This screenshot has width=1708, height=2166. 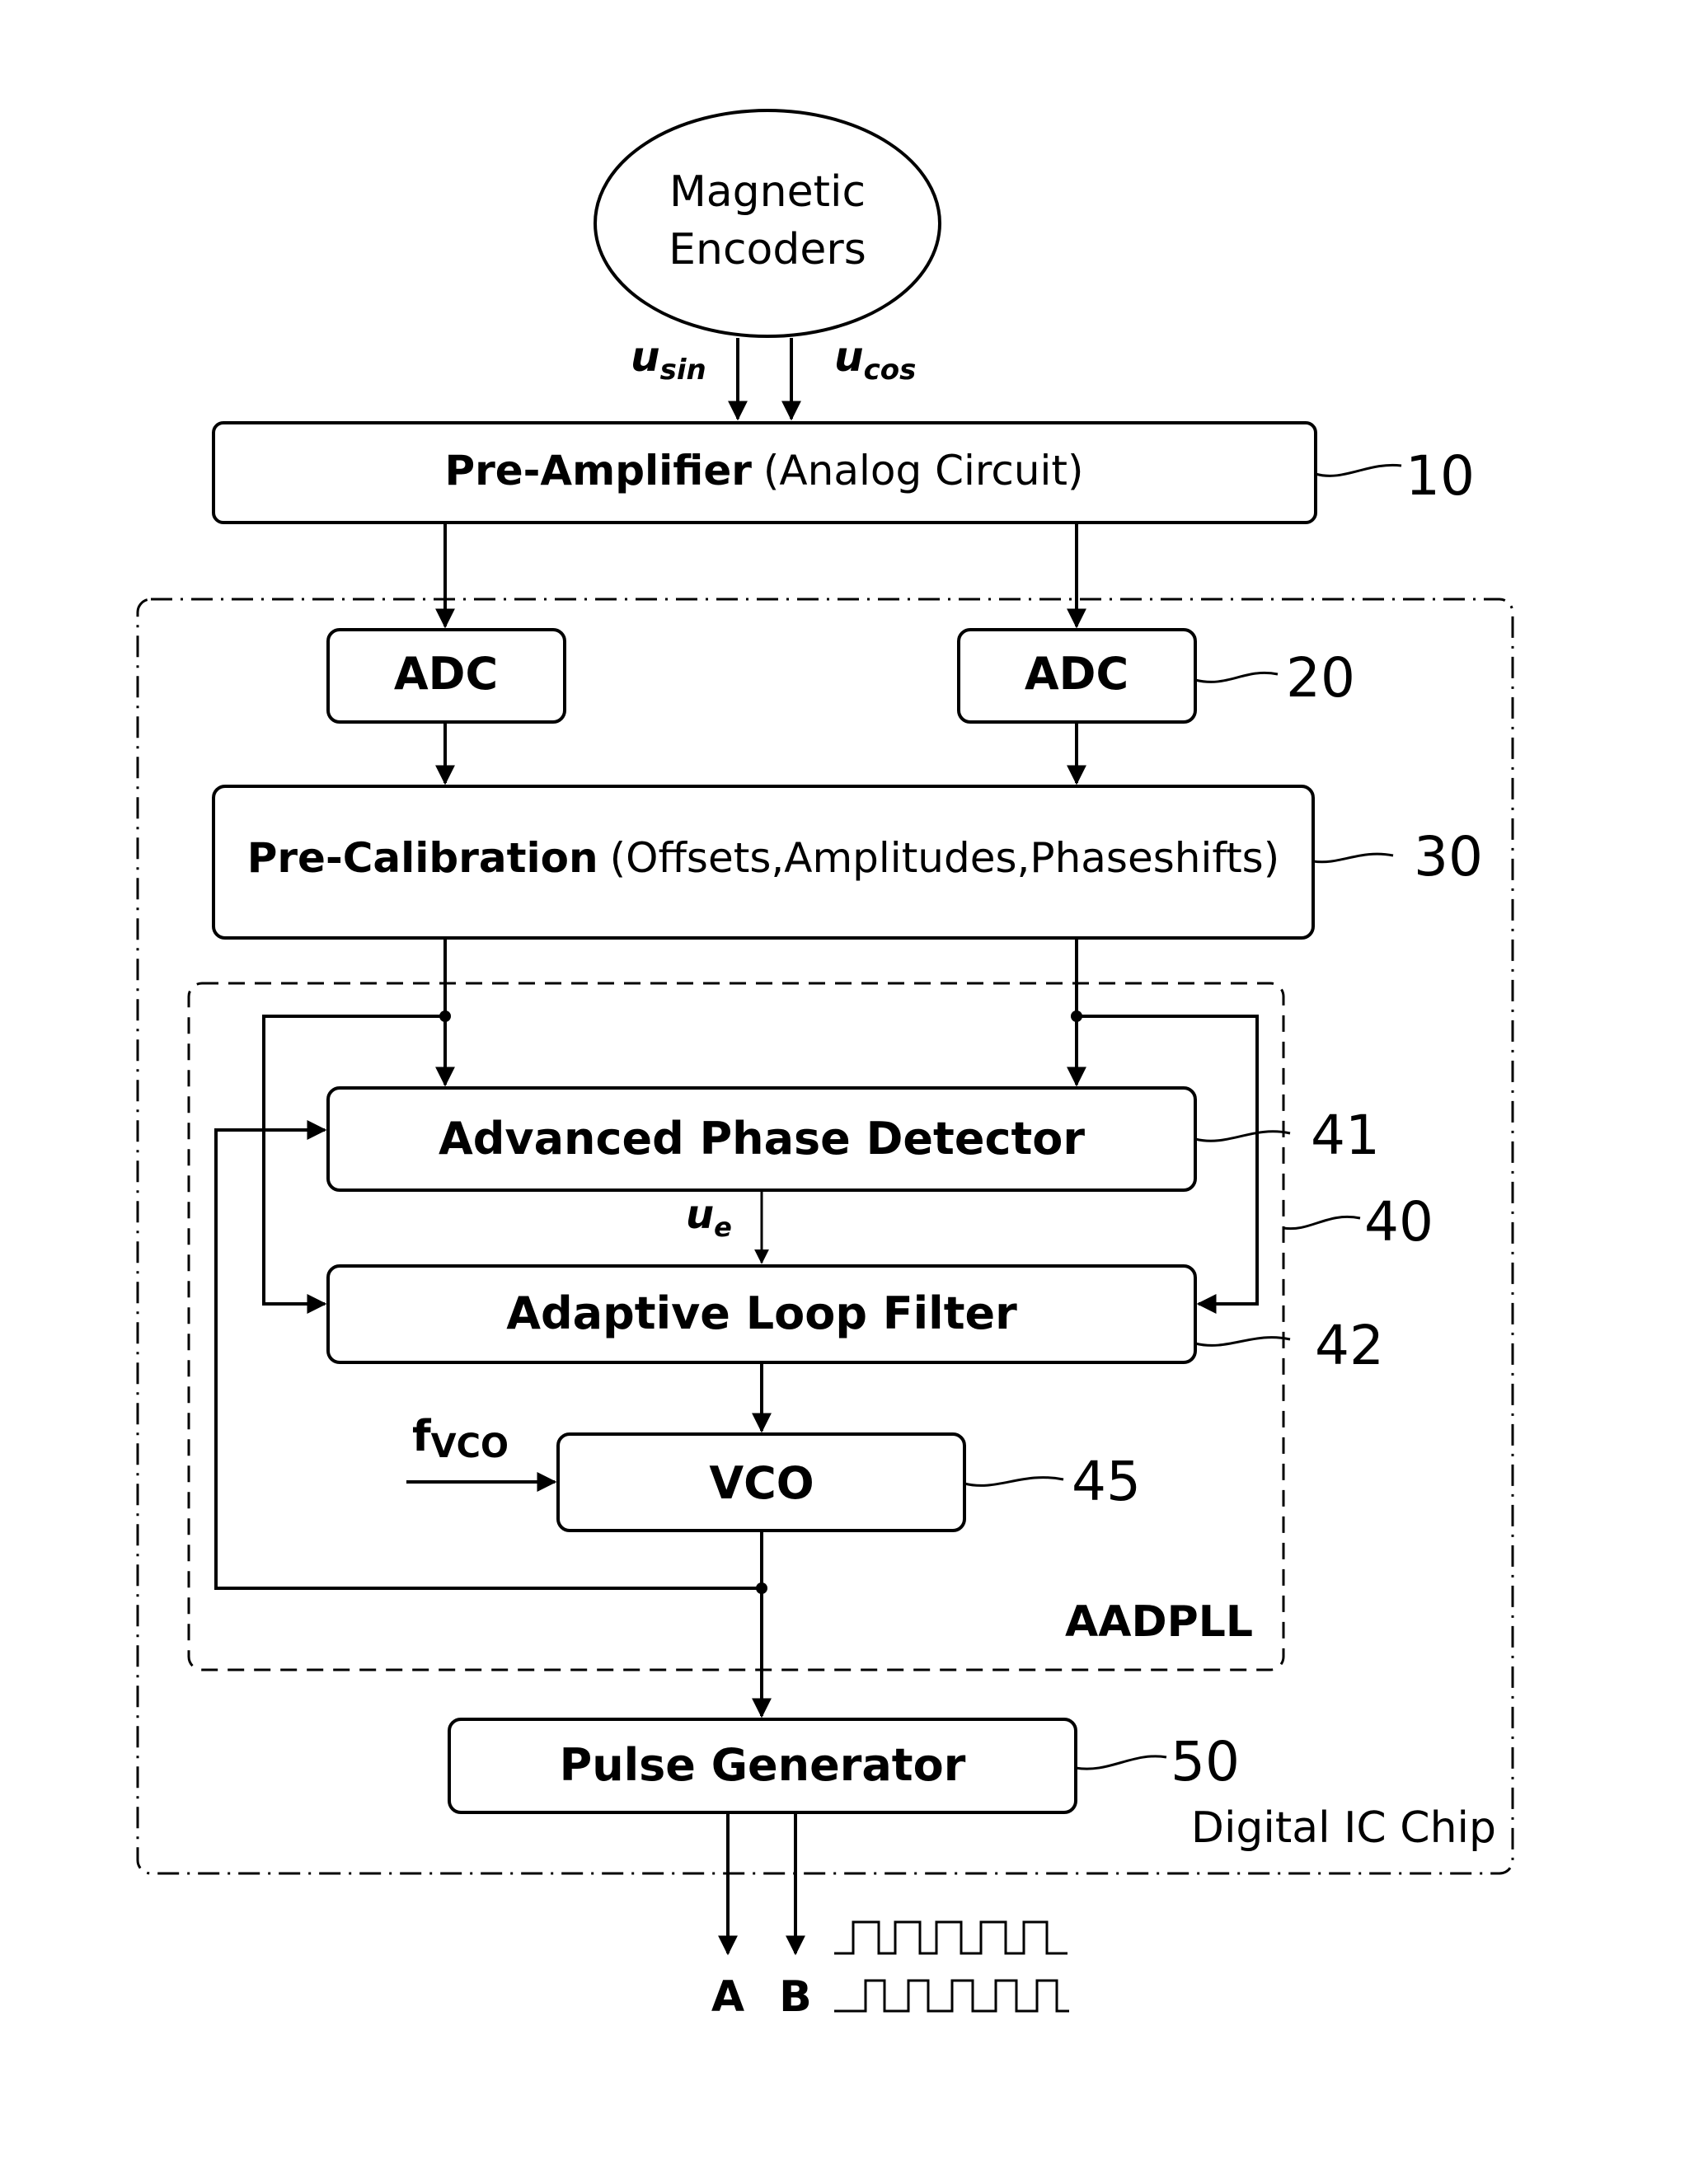 I want to click on loop-filter-label: Adaptive Loop Filter, so click(x=761, y=1313).